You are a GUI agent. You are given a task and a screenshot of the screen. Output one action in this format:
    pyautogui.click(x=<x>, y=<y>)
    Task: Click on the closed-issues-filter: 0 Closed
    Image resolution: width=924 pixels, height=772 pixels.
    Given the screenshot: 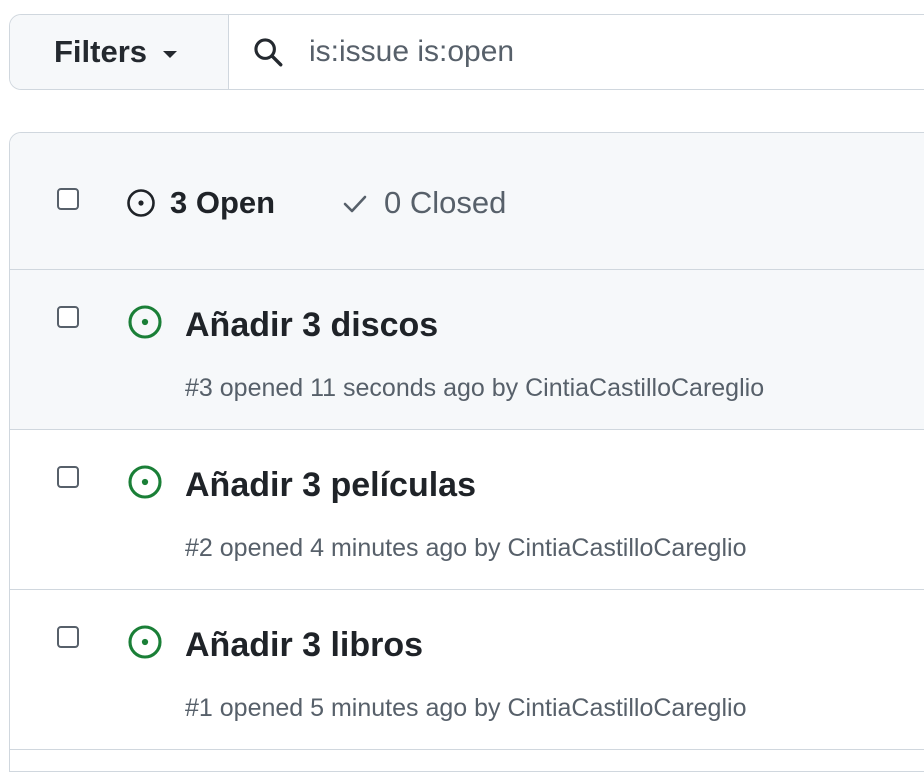 What is the action you would take?
    pyautogui.click(x=423, y=203)
    